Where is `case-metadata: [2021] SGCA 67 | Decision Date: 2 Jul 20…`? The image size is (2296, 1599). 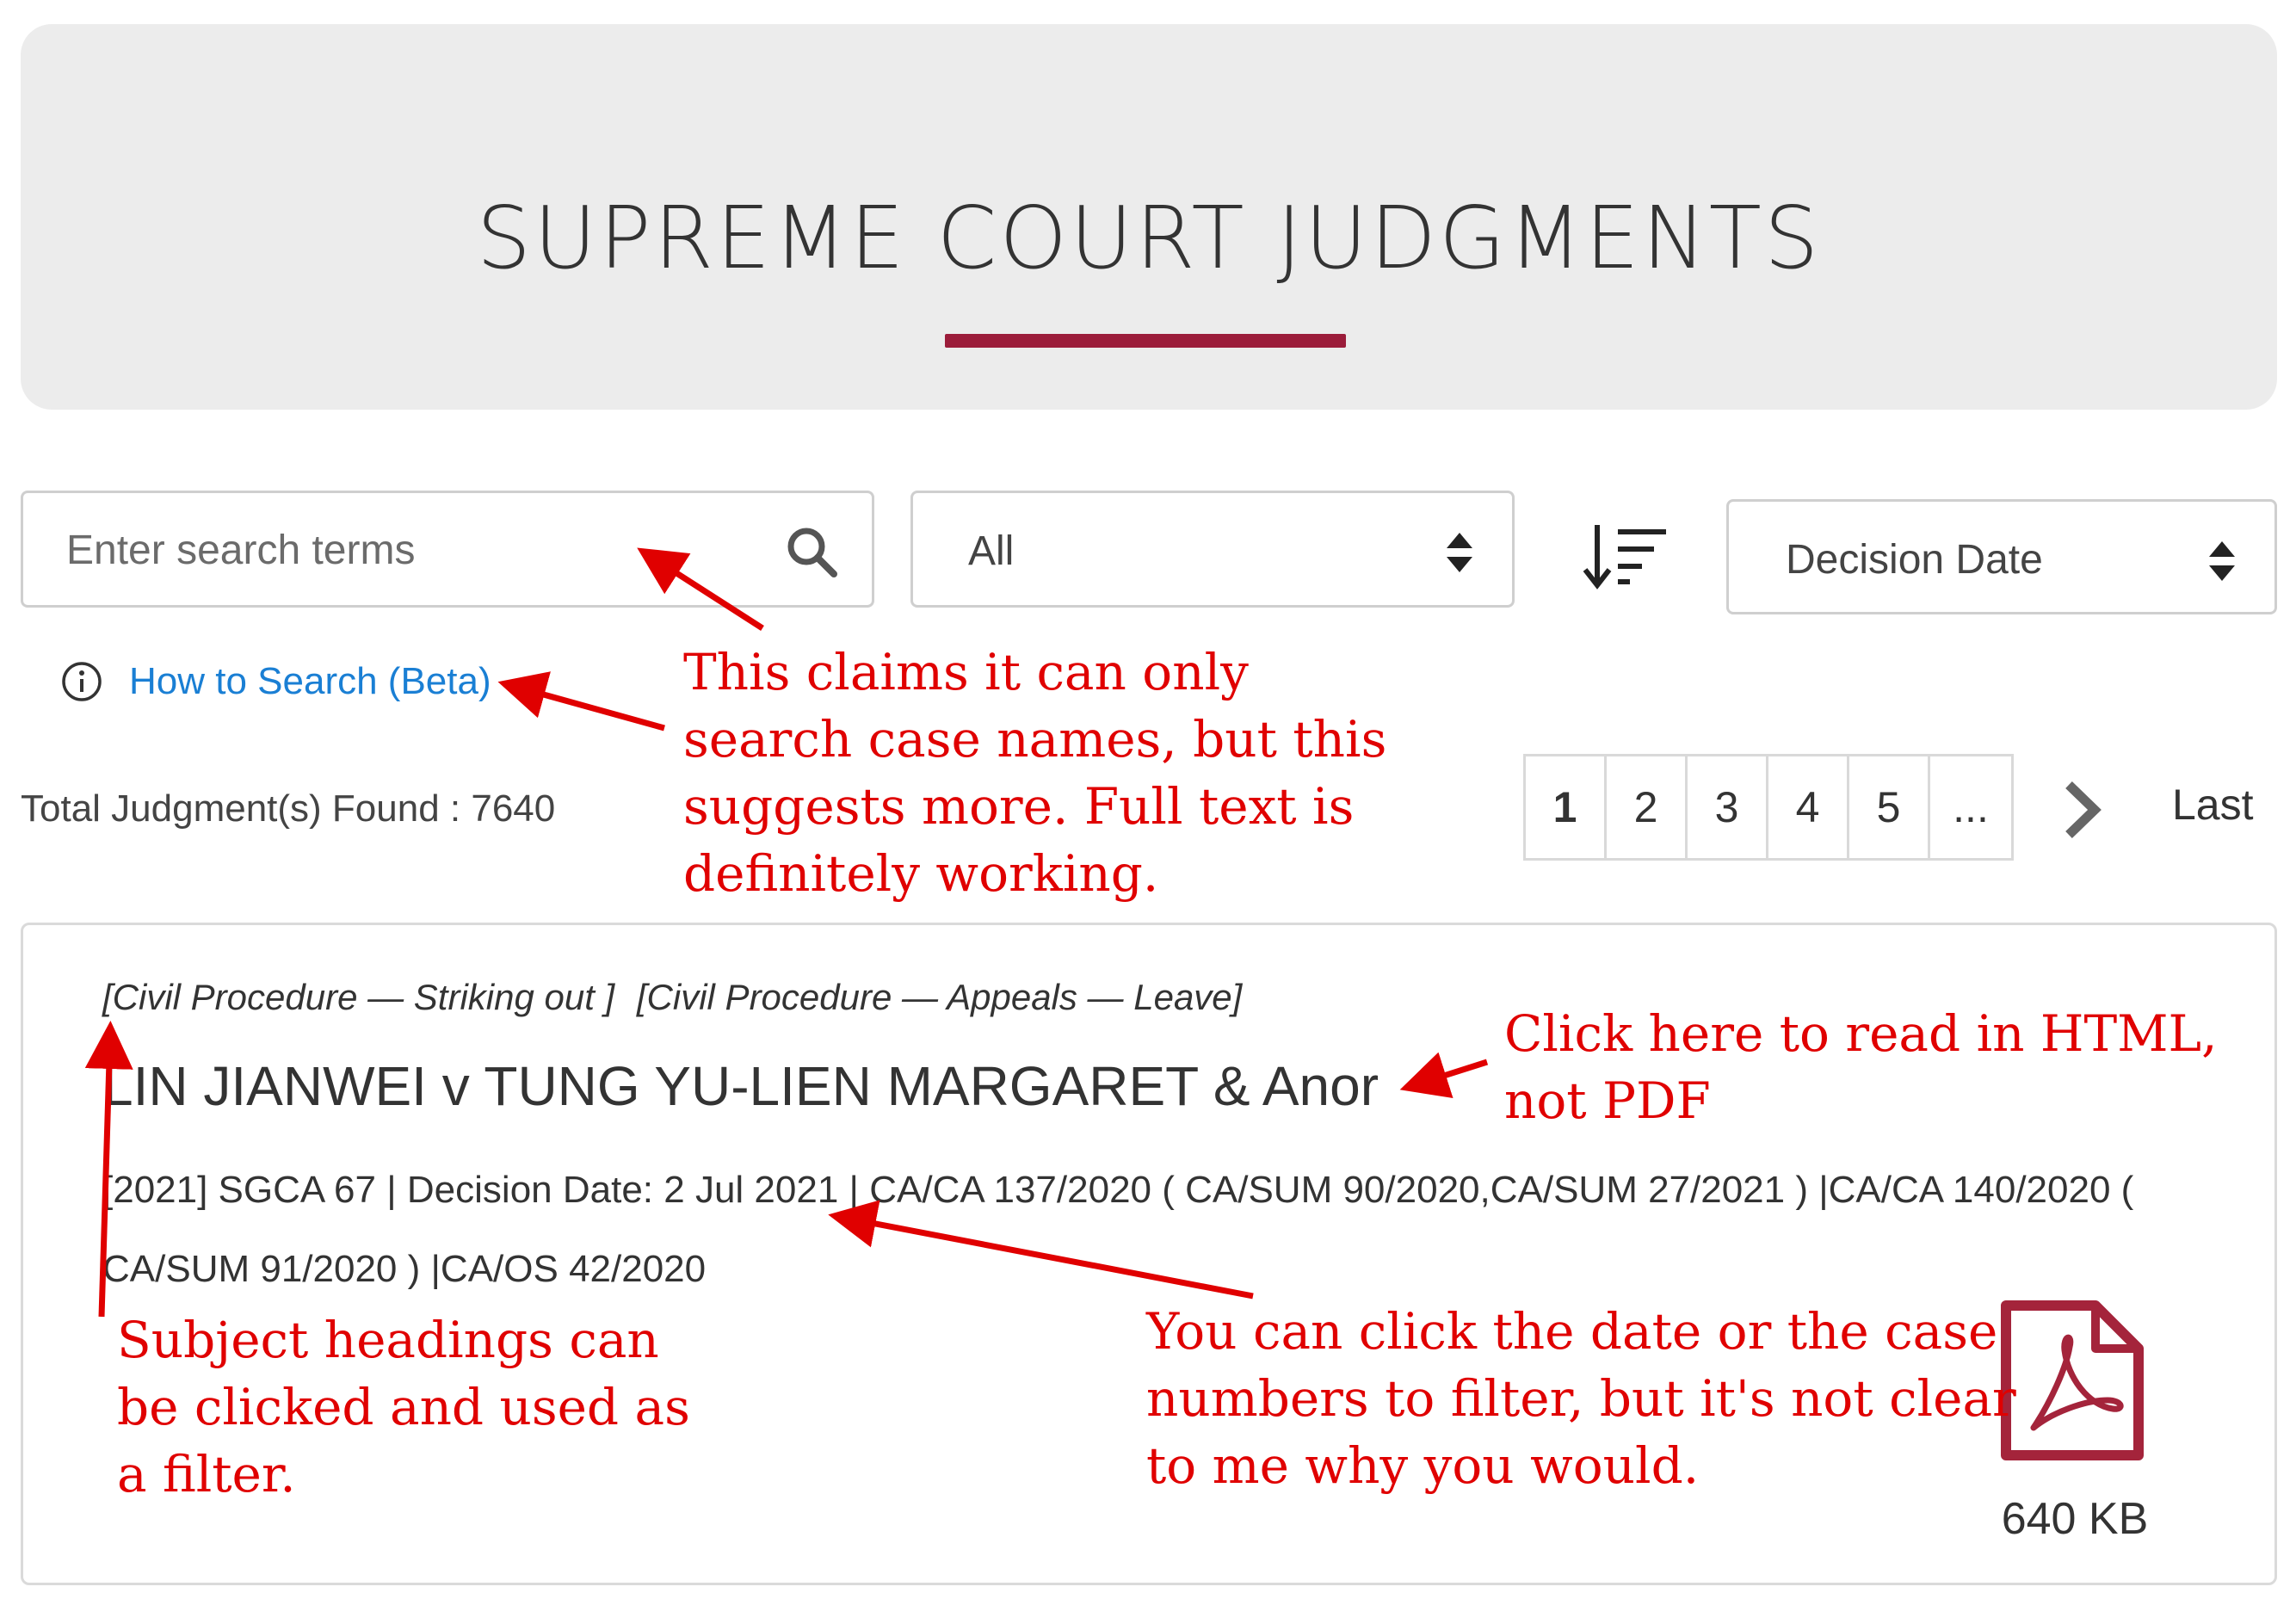
case-metadata: [2021] SGCA 67 | Decision Date: 2 Jul 20… is located at coordinates (1160, 1230).